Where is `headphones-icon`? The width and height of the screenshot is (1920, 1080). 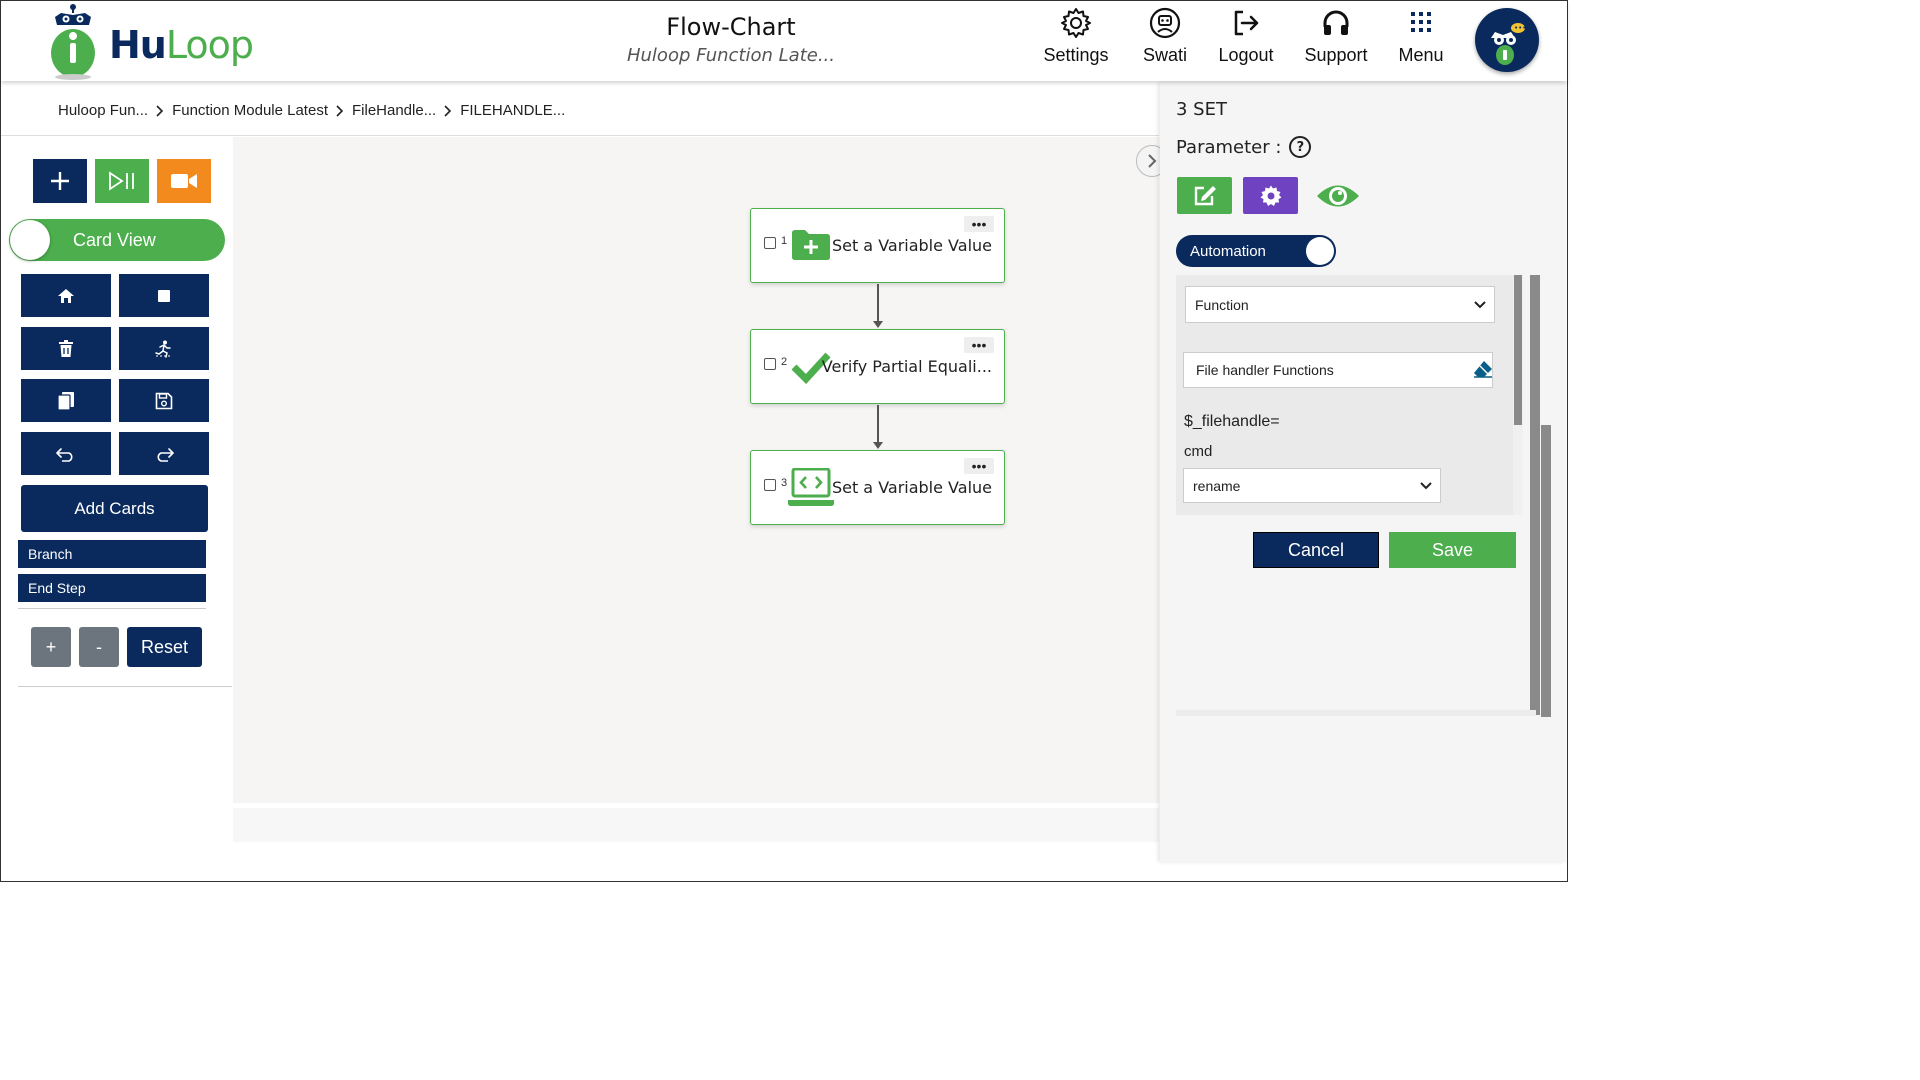 headphones-icon is located at coordinates (1336, 22).